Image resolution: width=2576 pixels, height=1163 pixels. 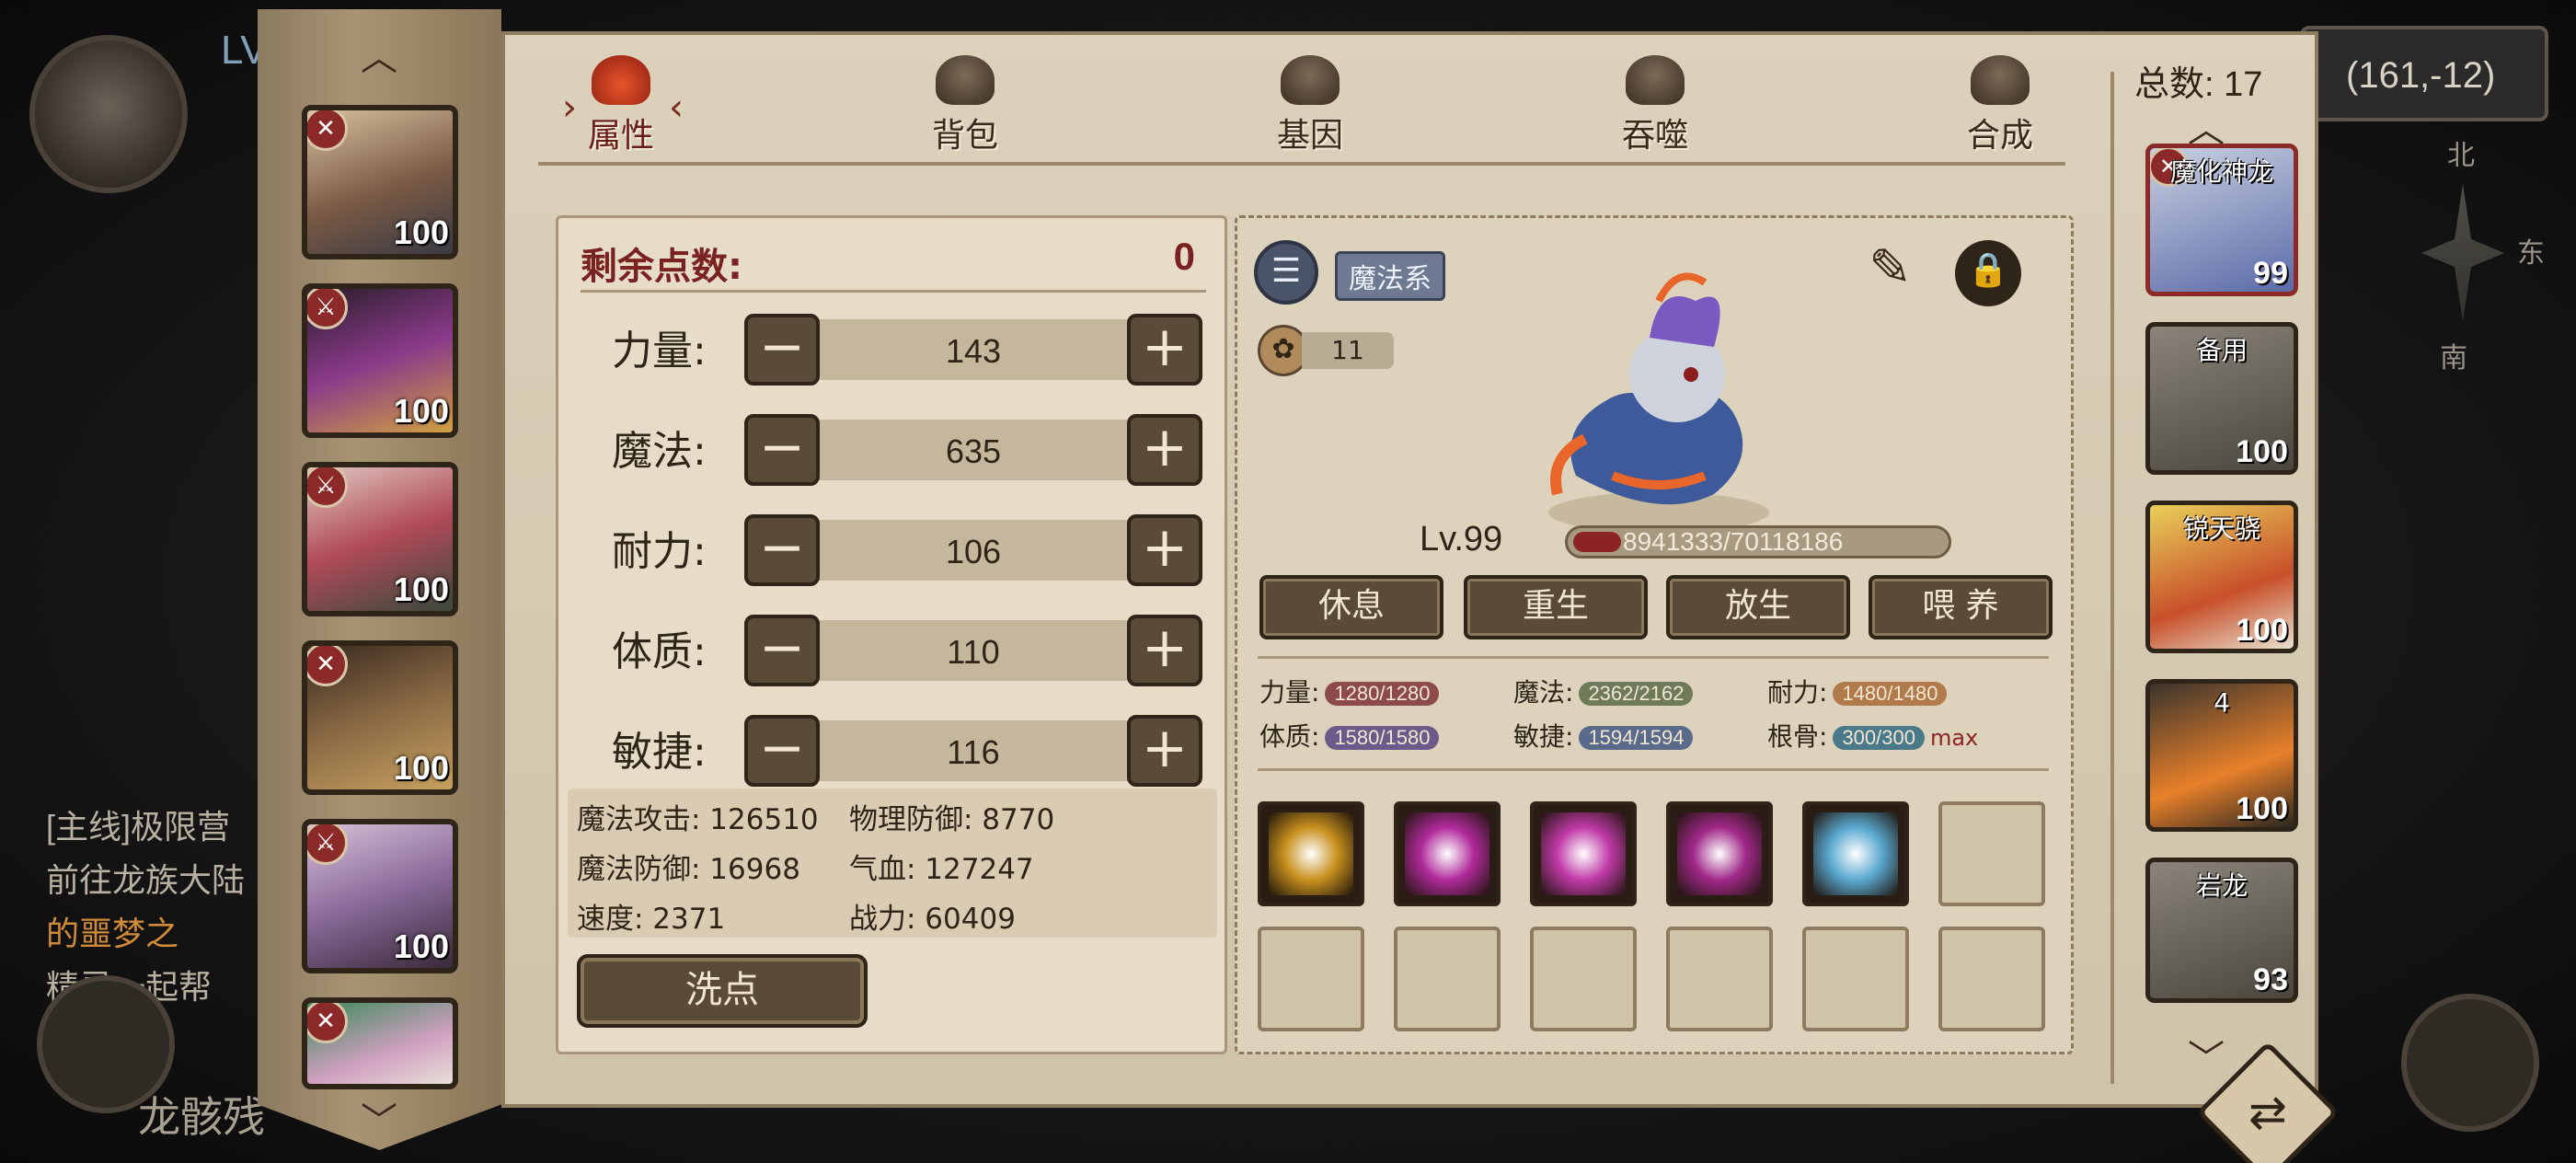 What do you see at coordinates (1603, 691) in the screenshot?
I see `pet-stat: 魔法: 2362/2162` at bounding box center [1603, 691].